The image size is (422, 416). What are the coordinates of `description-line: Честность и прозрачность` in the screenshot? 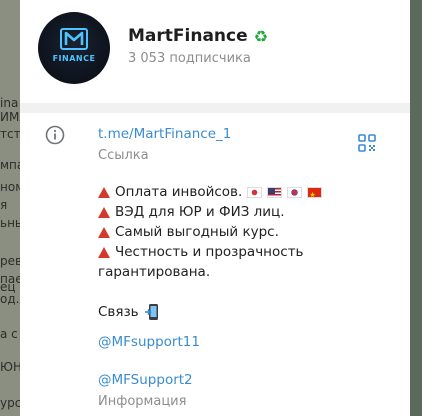 It's located at (248, 252).